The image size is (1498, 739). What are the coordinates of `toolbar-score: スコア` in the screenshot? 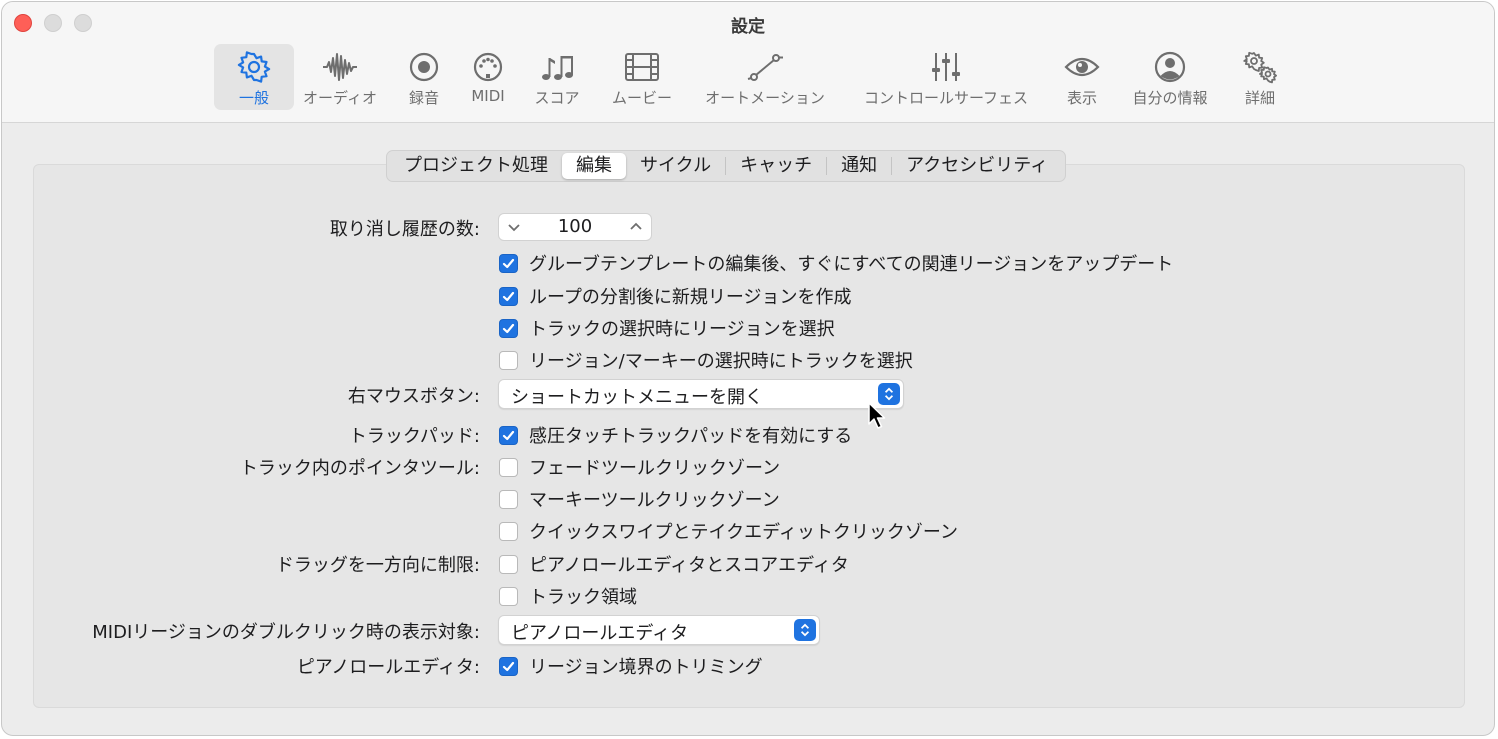 It's located at (557, 77).